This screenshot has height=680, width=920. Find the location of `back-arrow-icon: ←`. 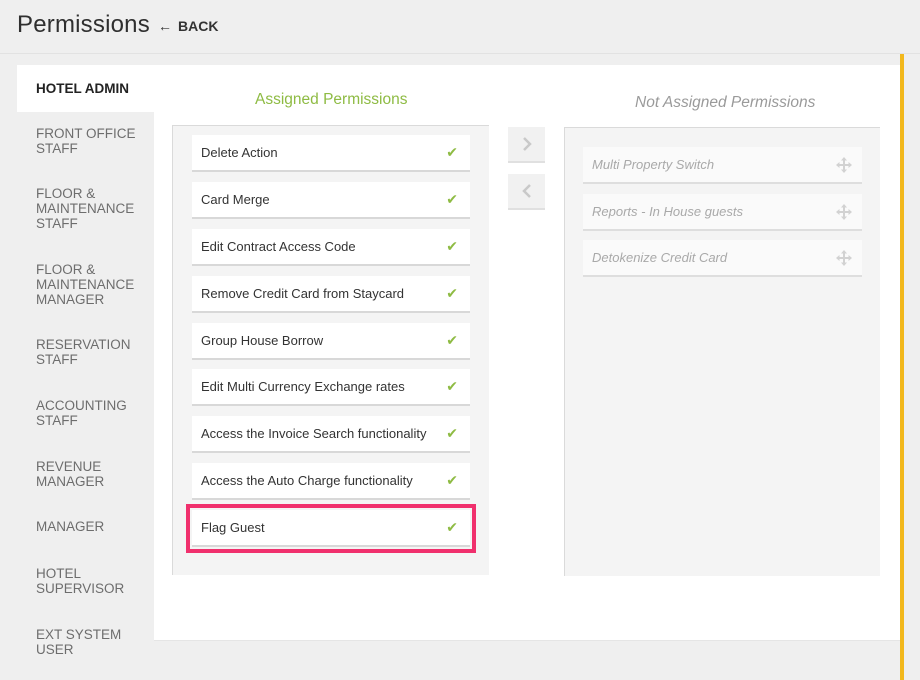

back-arrow-icon: ← is located at coordinates (165, 26).